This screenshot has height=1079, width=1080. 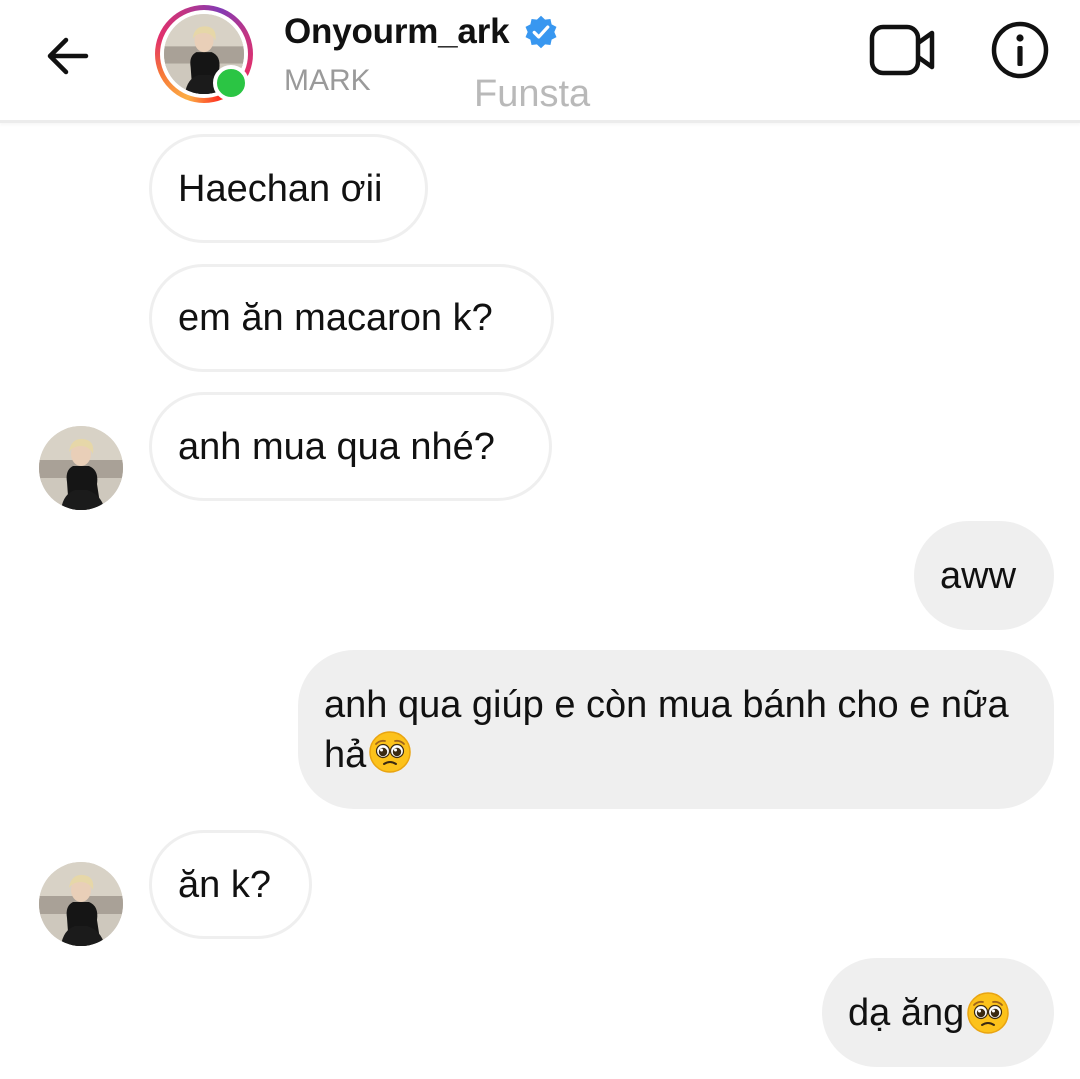 What do you see at coordinates (397, 31) in the screenshot?
I see `username-text: Onyourm_ark` at bounding box center [397, 31].